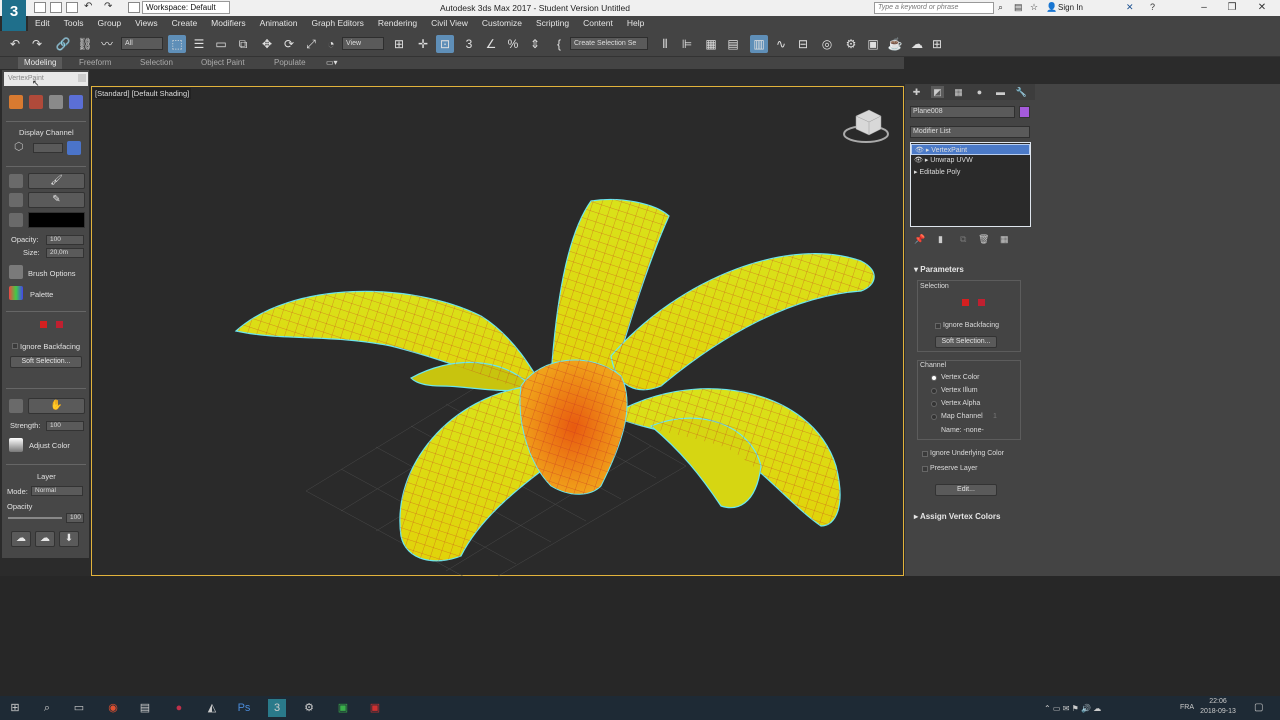 This screenshot has height=720, width=1280. What do you see at coordinates (40, 7) in the screenshot?
I see `new-file-icon` at bounding box center [40, 7].